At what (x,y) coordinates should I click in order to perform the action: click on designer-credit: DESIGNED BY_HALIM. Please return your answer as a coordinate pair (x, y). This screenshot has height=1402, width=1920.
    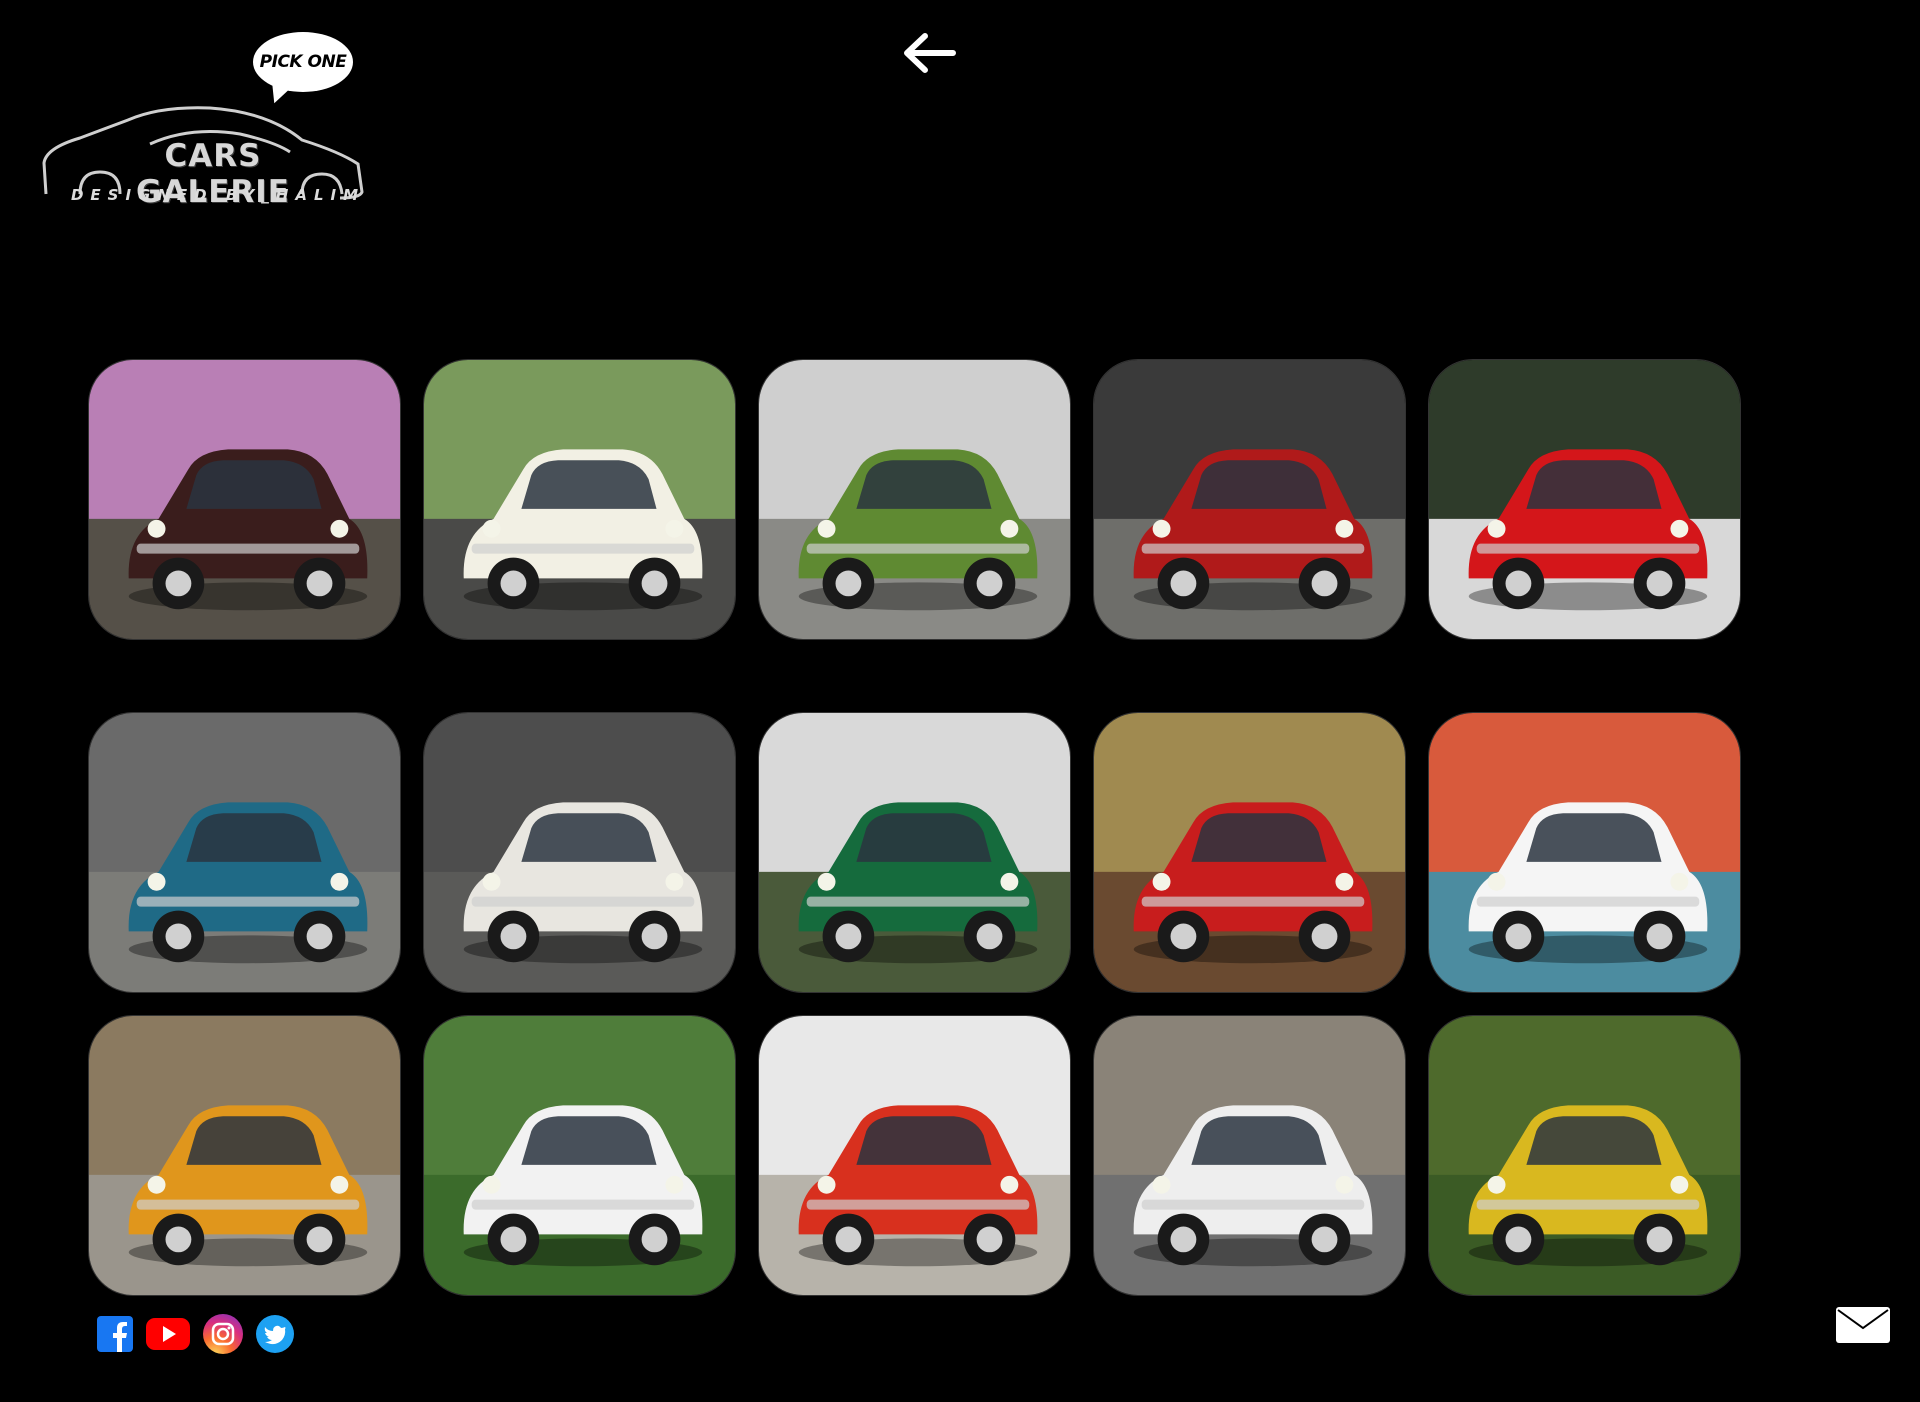
    Looking at the image, I should click on (218, 195).